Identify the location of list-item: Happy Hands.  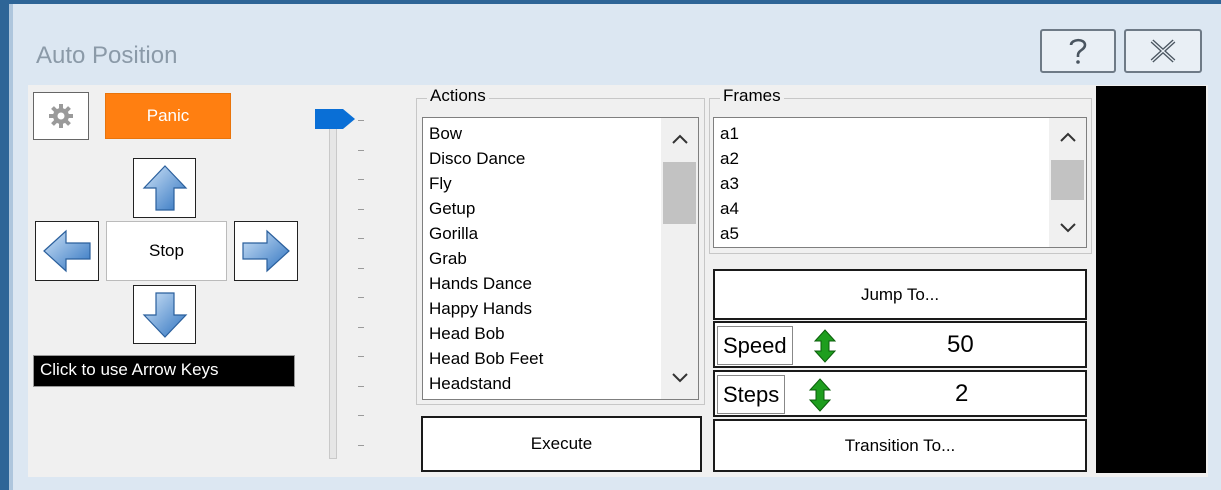
(560, 308).